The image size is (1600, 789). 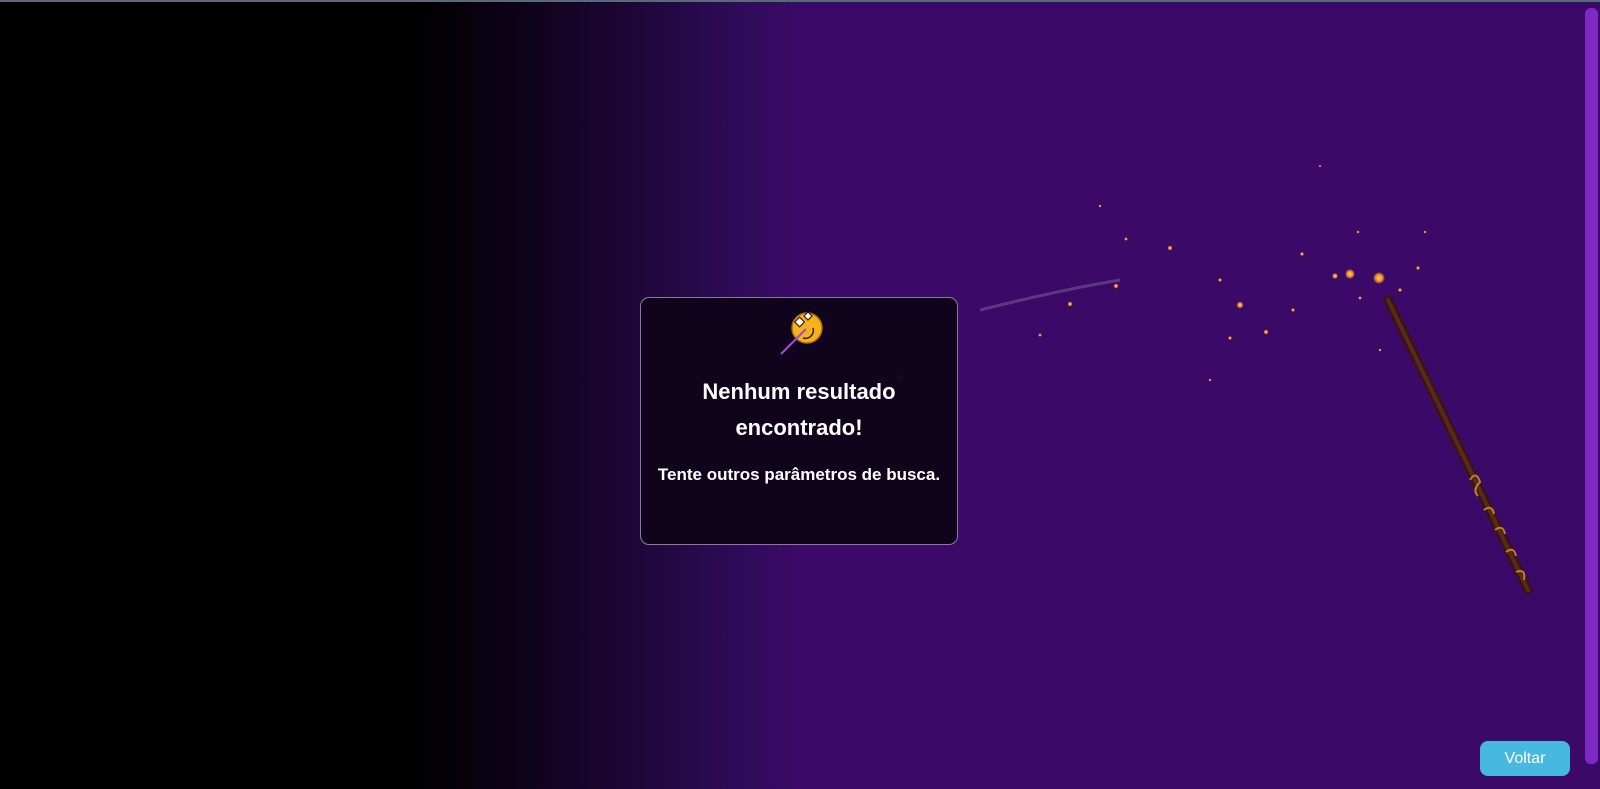 What do you see at coordinates (799, 409) in the screenshot?
I see `modal-title: Nenhum resultado encontrado!` at bounding box center [799, 409].